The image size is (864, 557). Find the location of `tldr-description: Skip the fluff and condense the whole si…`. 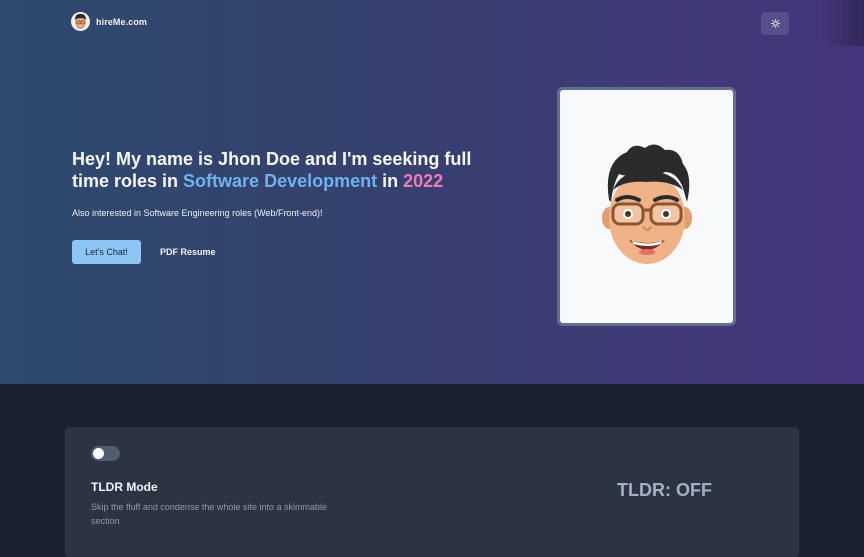

tldr-description: Skip the fluff and condense the whole si… is located at coordinates (209, 514).